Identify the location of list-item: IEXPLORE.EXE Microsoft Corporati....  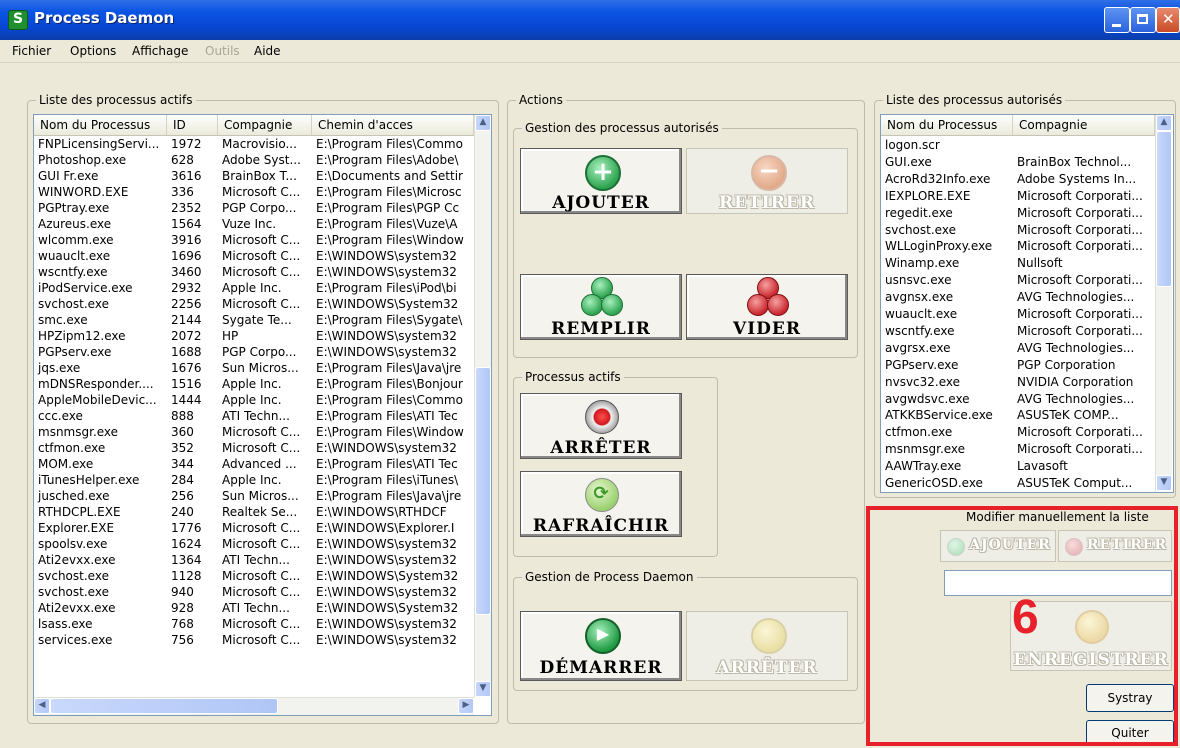
(1018, 196).